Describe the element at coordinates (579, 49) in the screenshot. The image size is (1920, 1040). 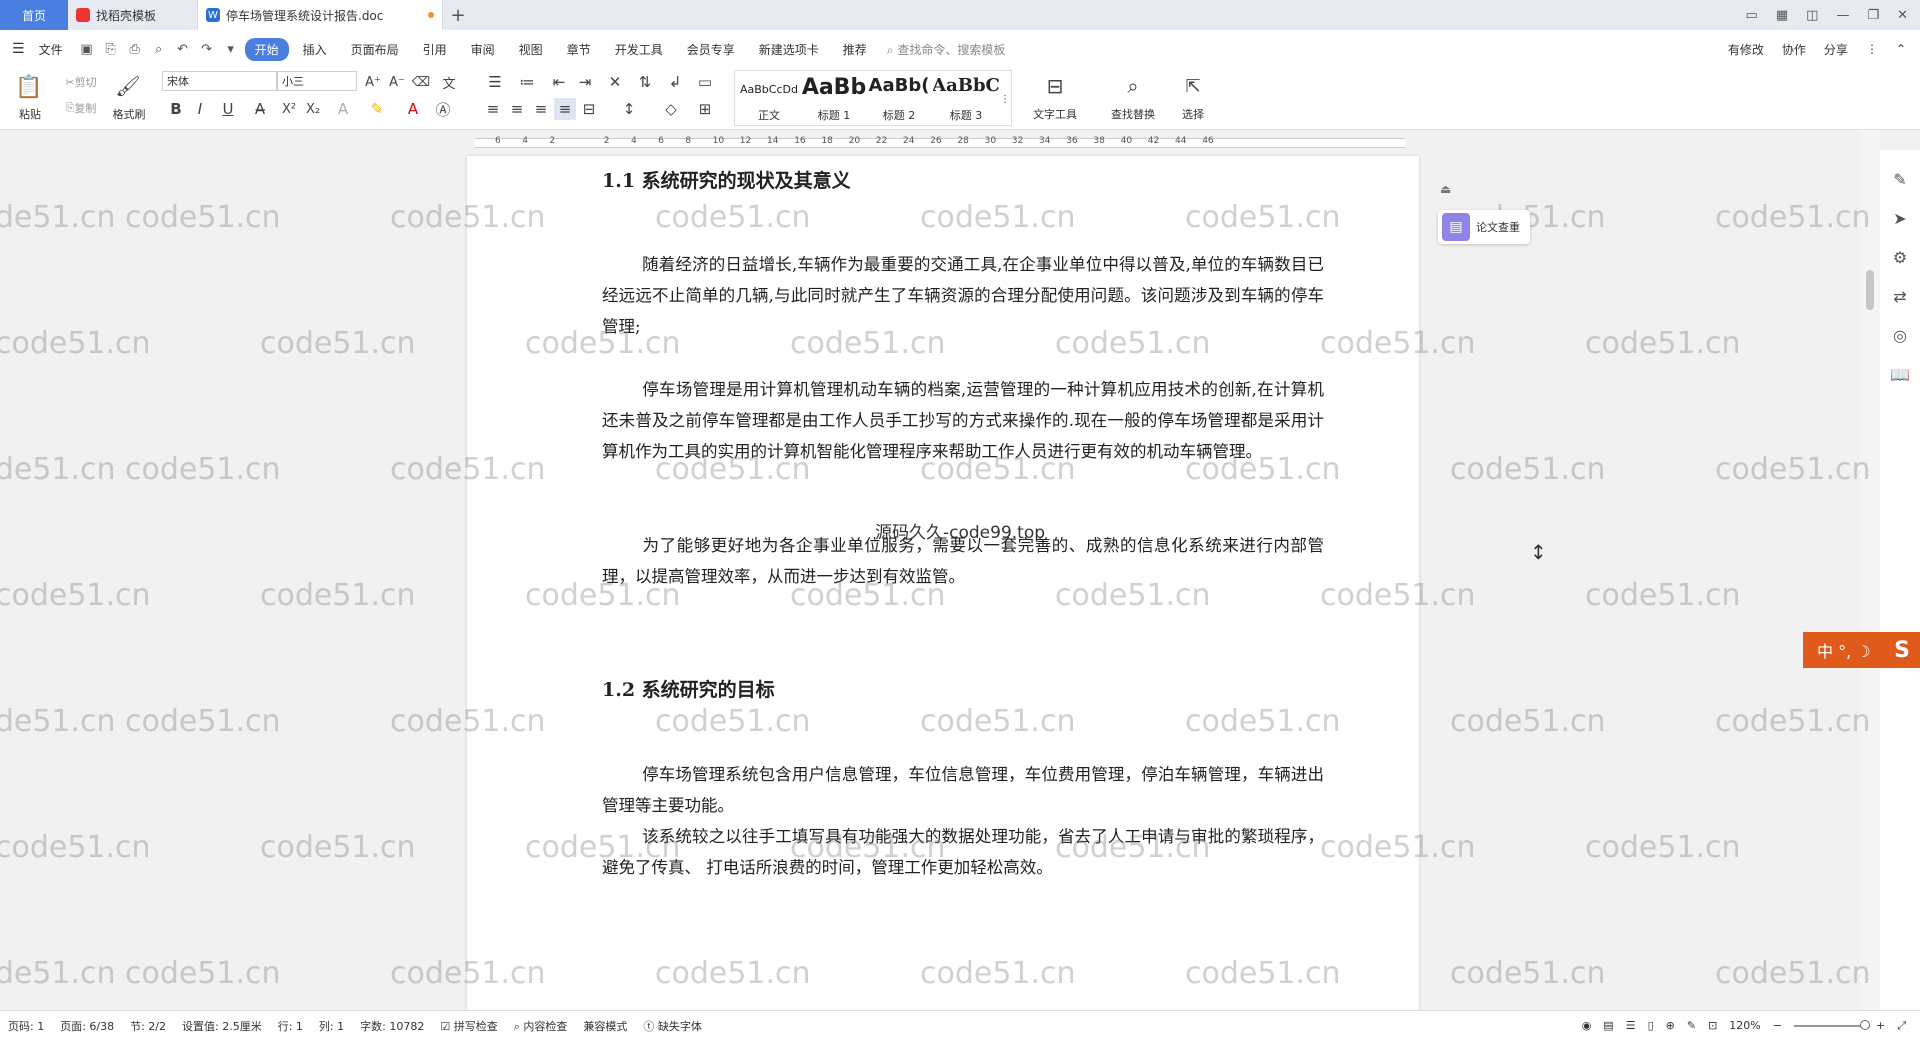
I see `menu-chapter: 章节` at that location.